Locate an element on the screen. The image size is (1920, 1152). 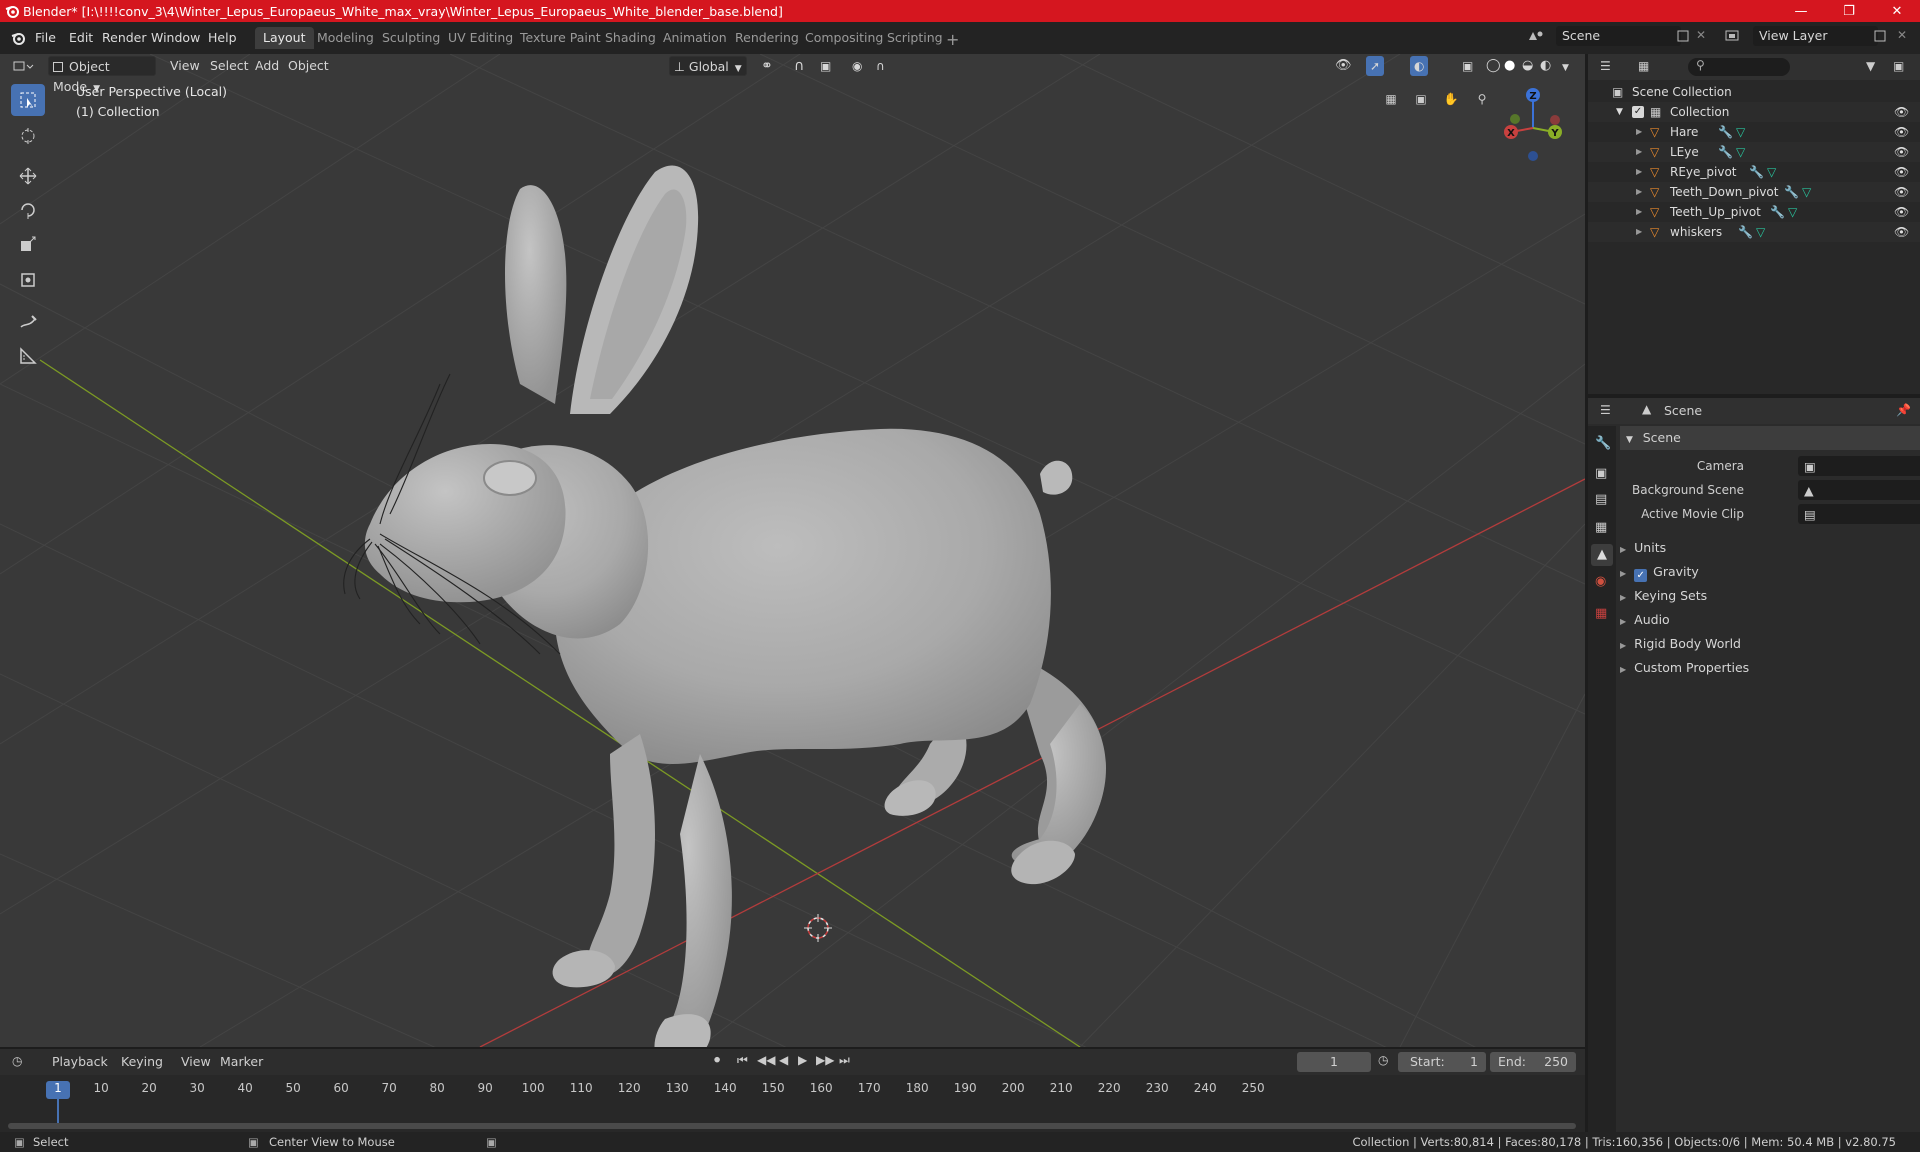
visibility-filter-icon: 👁 is located at coordinates (1343, 66).